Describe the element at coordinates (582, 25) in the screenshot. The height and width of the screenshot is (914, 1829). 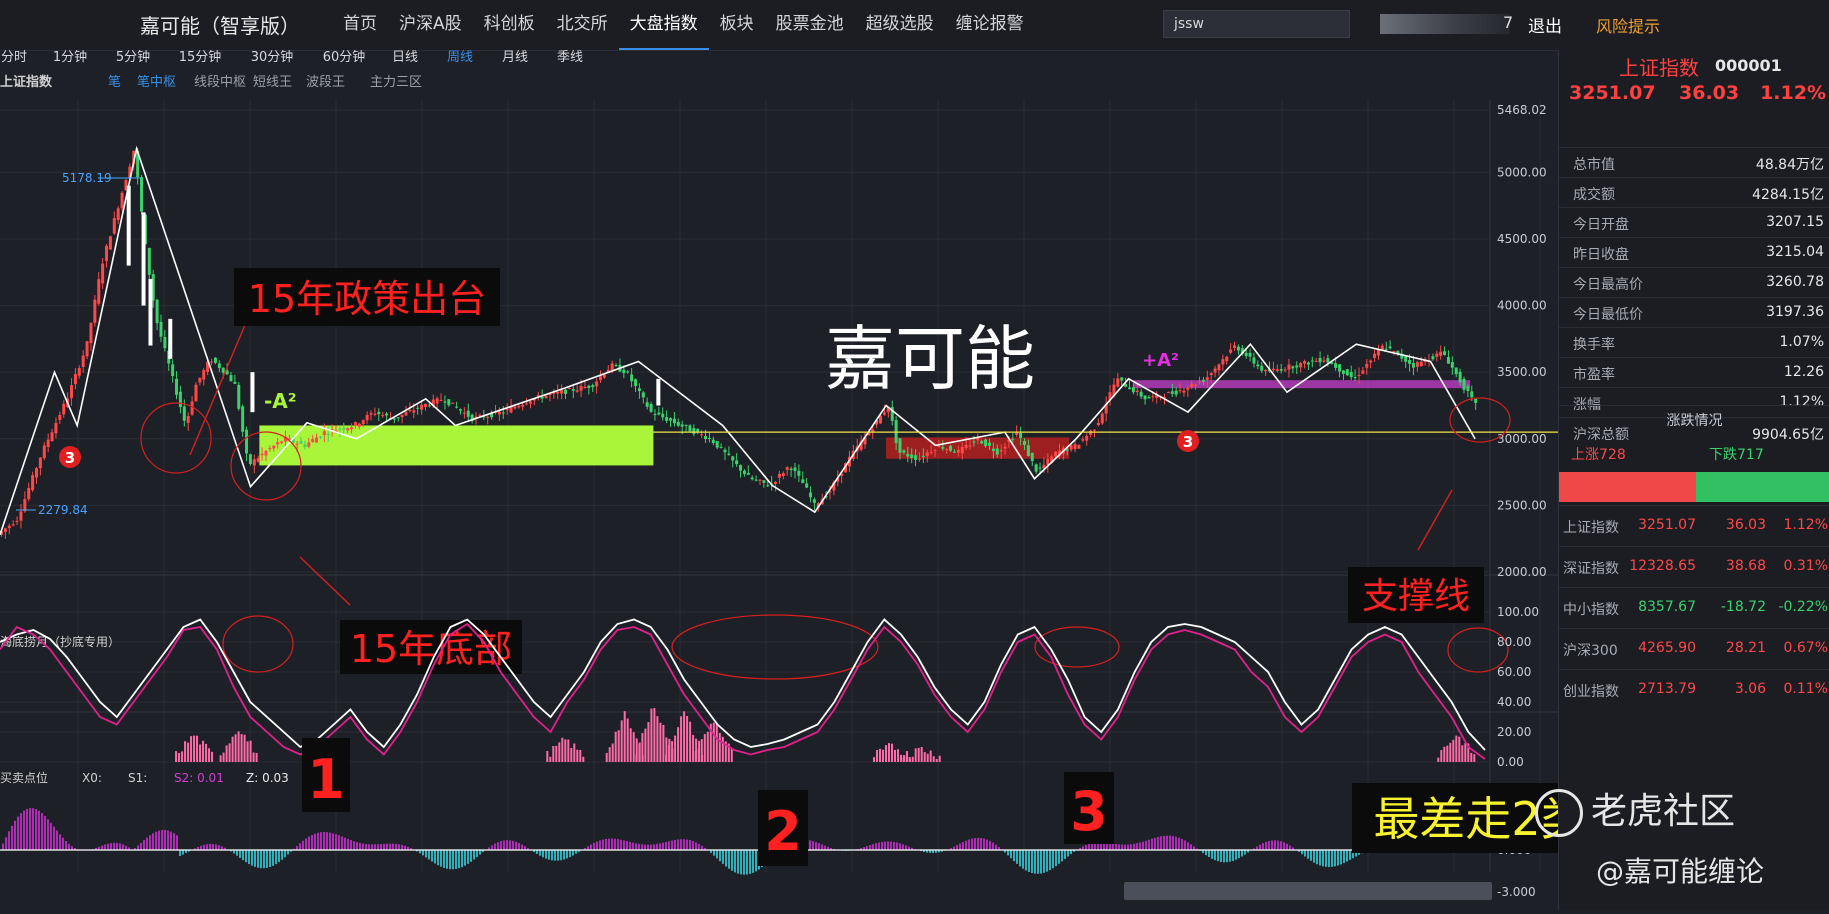
I see `nav-item-bse: 北交所` at that location.